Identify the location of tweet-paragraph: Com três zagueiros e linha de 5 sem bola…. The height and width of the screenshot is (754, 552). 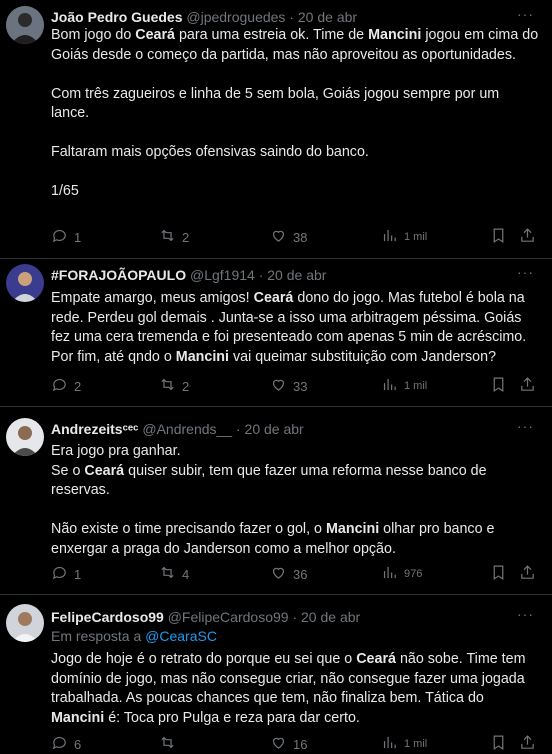
(275, 103).